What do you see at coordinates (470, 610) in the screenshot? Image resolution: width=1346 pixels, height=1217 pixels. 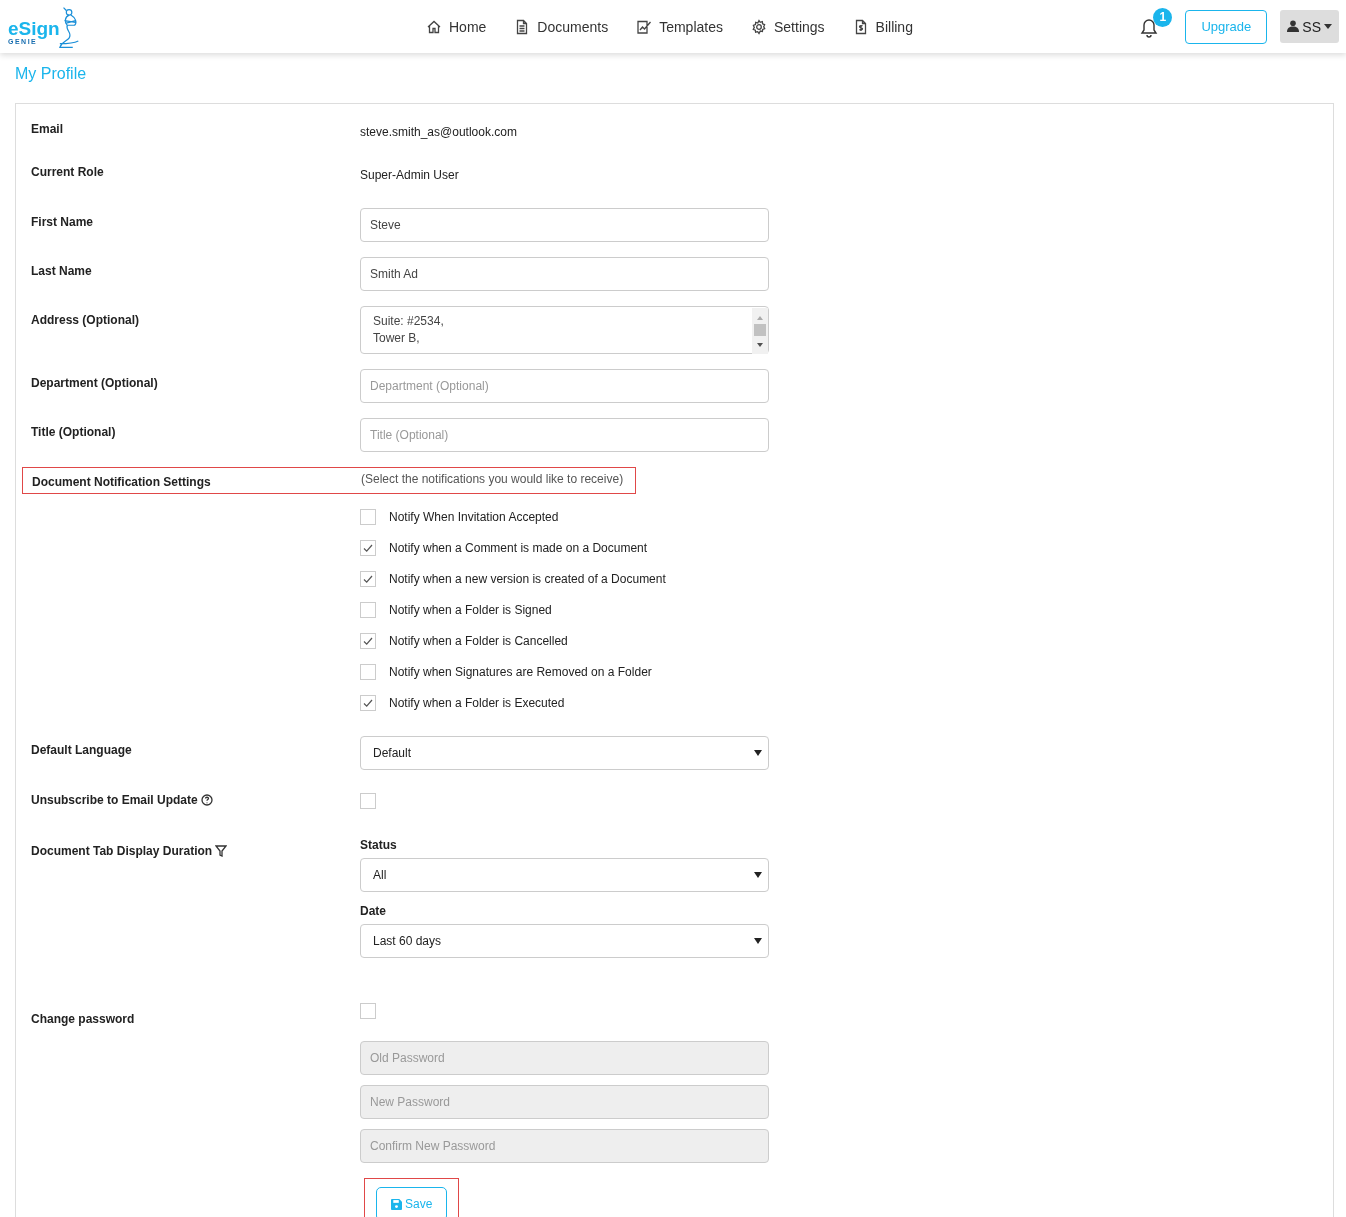 I see `checkbox-label: Notify when a Folder is Signed` at bounding box center [470, 610].